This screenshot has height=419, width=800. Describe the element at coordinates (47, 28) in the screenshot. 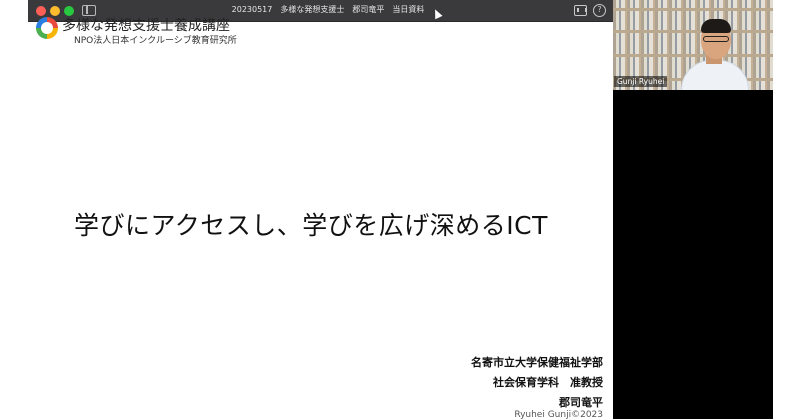

I see `organization-logo` at that location.